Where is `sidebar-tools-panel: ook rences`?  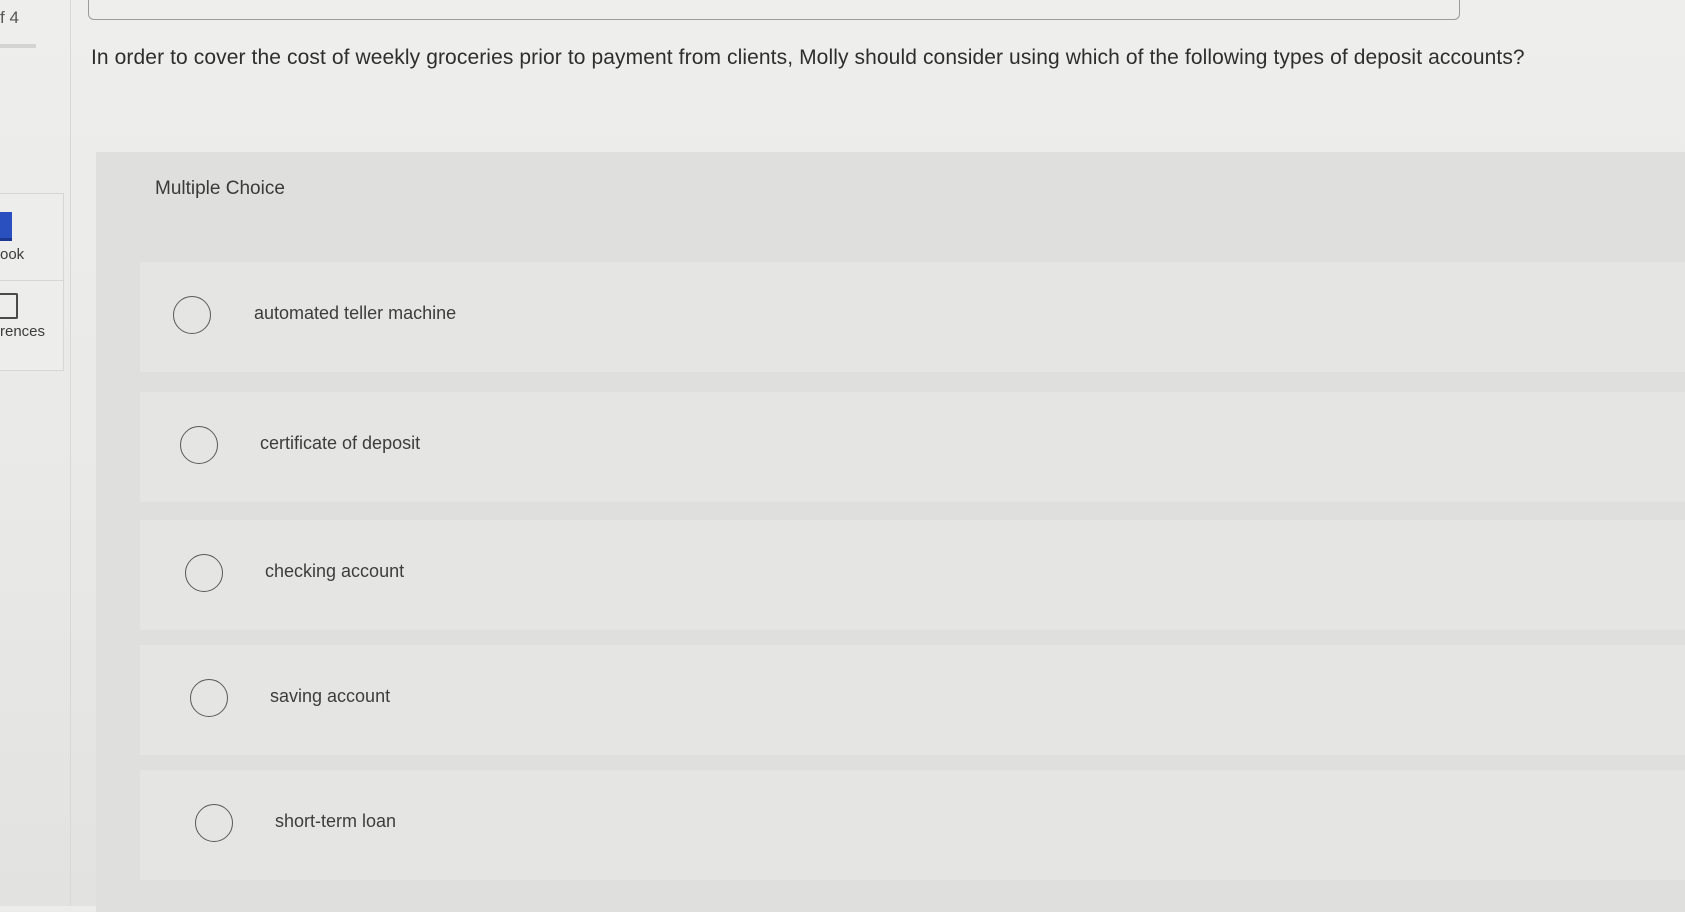
sidebar-tools-panel: ook rences is located at coordinates (32, 282).